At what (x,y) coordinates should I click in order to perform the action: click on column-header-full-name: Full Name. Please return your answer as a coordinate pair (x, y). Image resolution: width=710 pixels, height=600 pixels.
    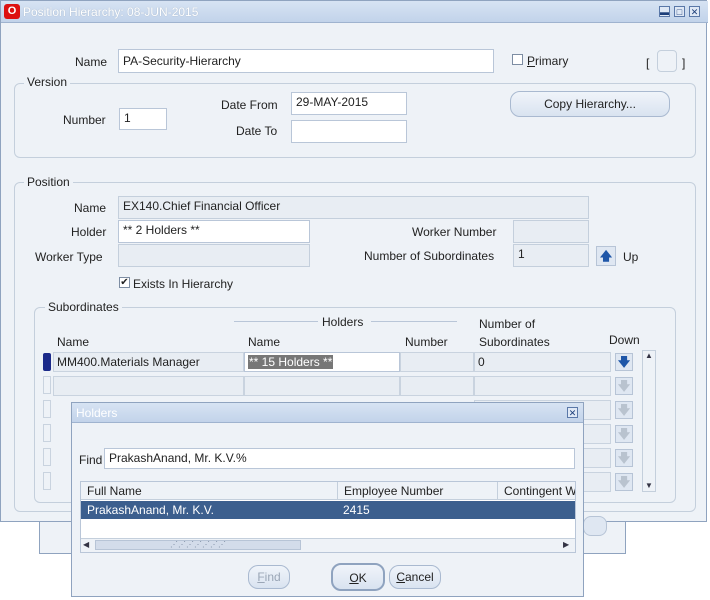
    Looking at the image, I should click on (209, 491).